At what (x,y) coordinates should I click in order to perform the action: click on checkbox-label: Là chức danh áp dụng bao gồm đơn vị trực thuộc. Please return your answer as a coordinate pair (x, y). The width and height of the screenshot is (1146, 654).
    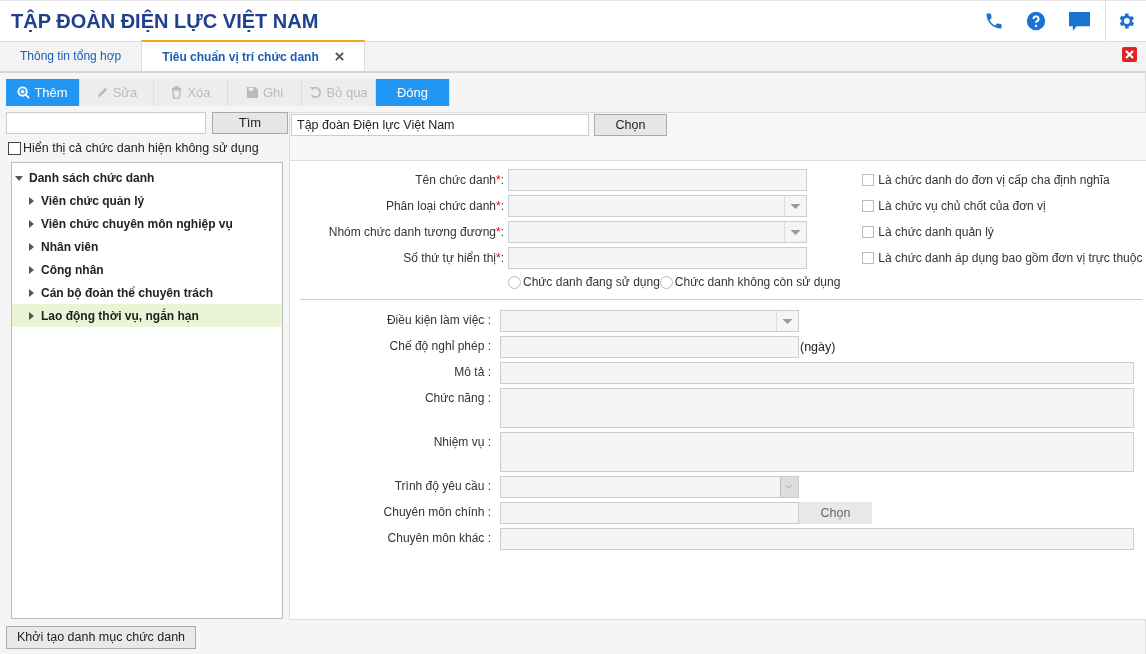
    Looking at the image, I should click on (1010, 258).